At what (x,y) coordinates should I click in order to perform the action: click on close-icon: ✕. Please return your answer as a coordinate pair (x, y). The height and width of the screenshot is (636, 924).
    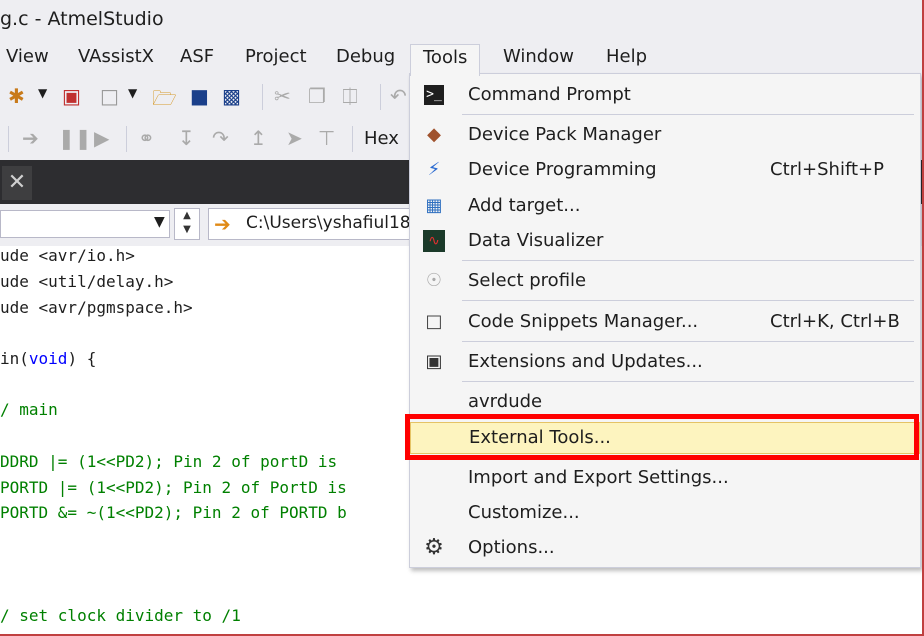
    Looking at the image, I should click on (17, 183).